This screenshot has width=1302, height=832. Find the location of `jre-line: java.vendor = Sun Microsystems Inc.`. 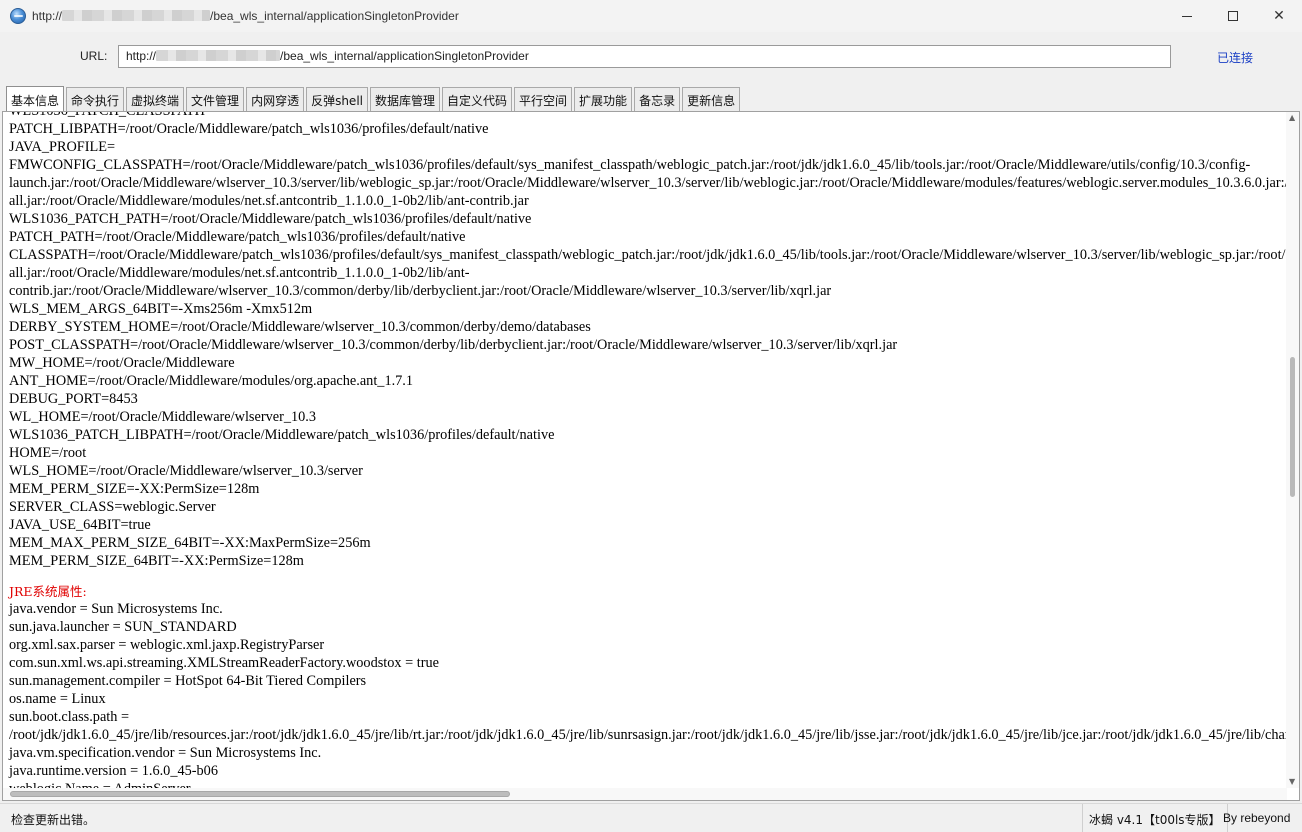

jre-line: java.vendor = Sun Microsystems Inc. is located at coordinates (116, 609).